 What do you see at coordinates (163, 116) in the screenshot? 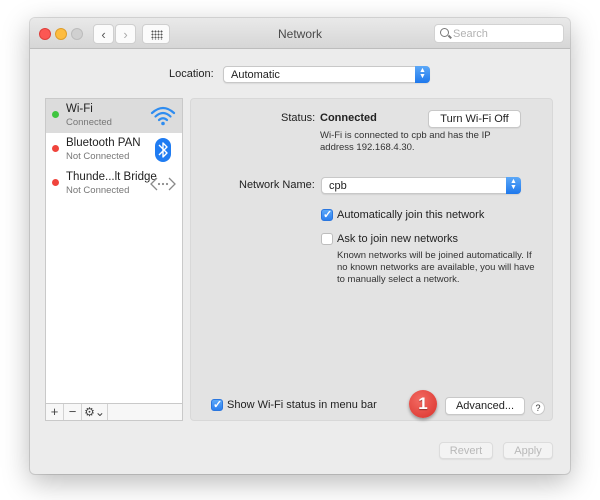
I see `wifi-icon` at bounding box center [163, 116].